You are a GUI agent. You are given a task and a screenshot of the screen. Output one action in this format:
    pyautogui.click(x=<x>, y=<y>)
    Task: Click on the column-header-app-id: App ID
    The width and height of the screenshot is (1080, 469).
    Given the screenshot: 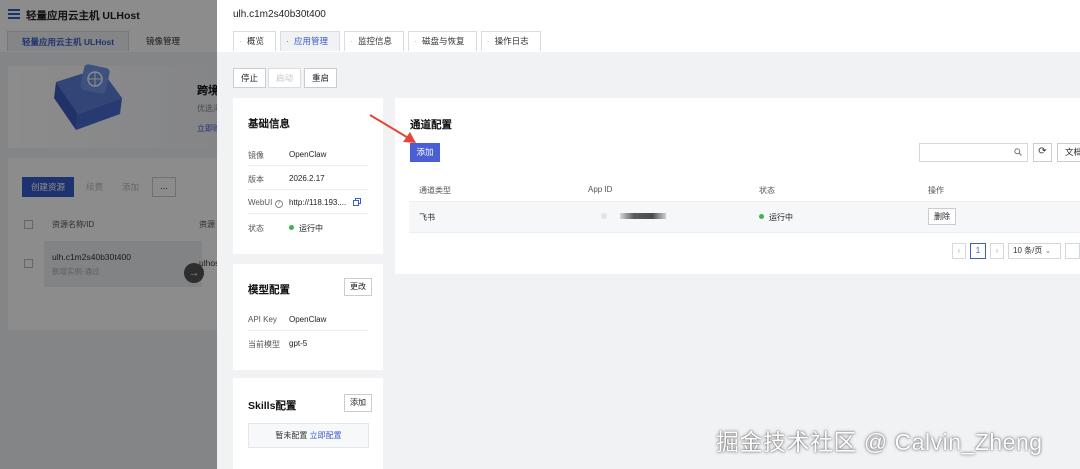 What is the action you would take?
    pyautogui.click(x=600, y=189)
    